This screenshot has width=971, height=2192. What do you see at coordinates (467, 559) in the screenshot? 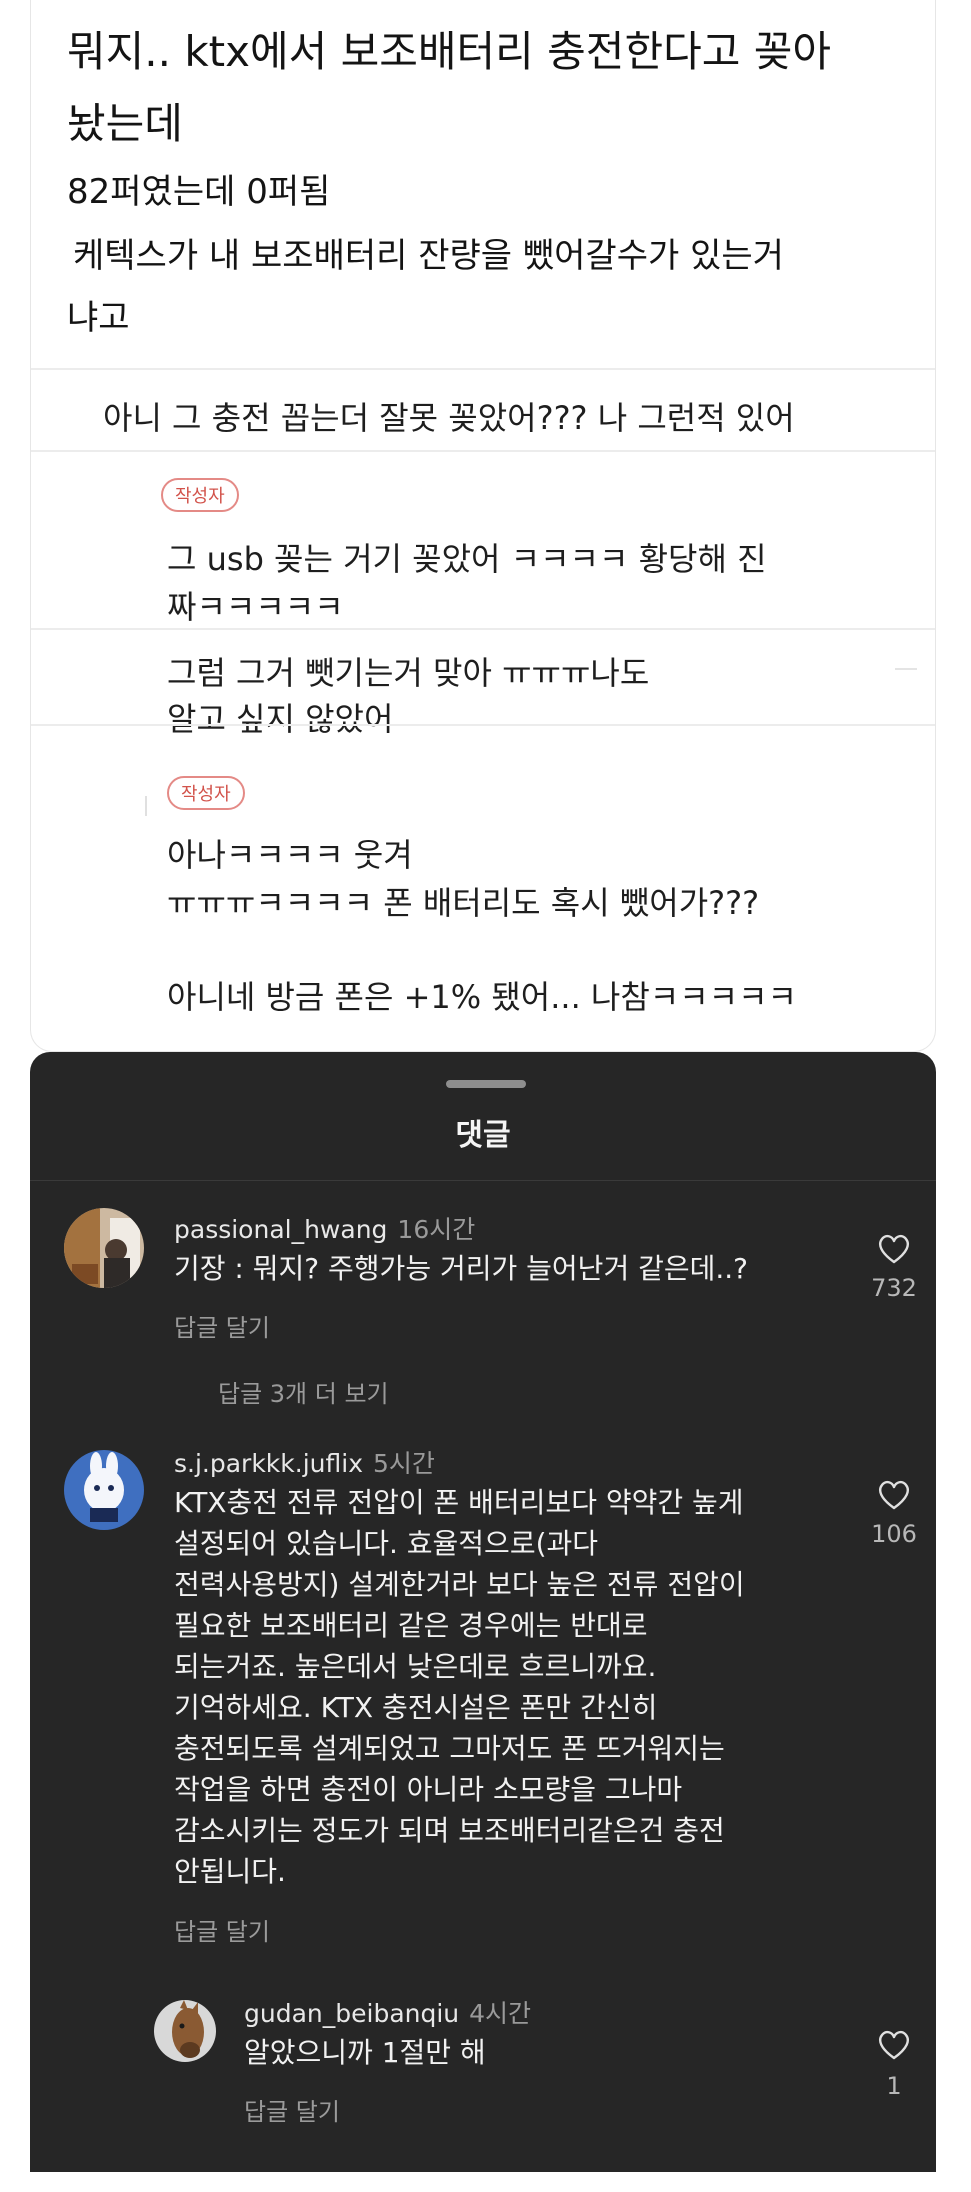
I see `comment-text: 그 usb 꽂는 거기 꽂았어 ㅋㅋㅋㅋ 황당해 진` at bounding box center [467, 559].